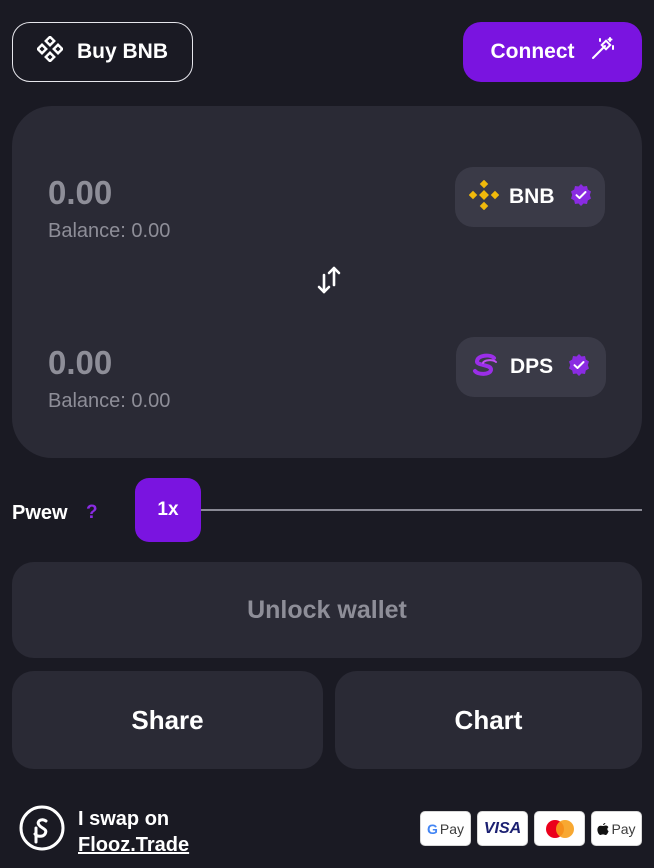  I want to click on unlock-wallet-button: Unlock wallet, so click(327, 610).